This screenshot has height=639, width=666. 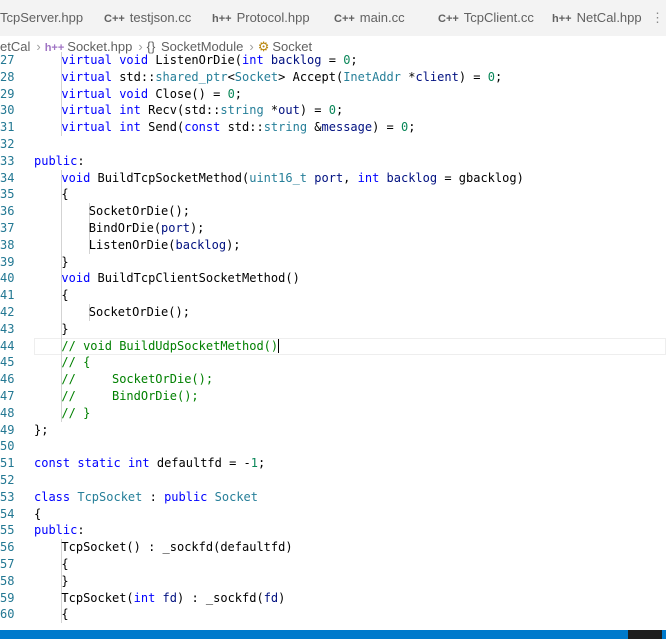 What do you see at coordinates (231, 76) in the screenshot?
I see `code-token: <` at bounding box center [231, 76].